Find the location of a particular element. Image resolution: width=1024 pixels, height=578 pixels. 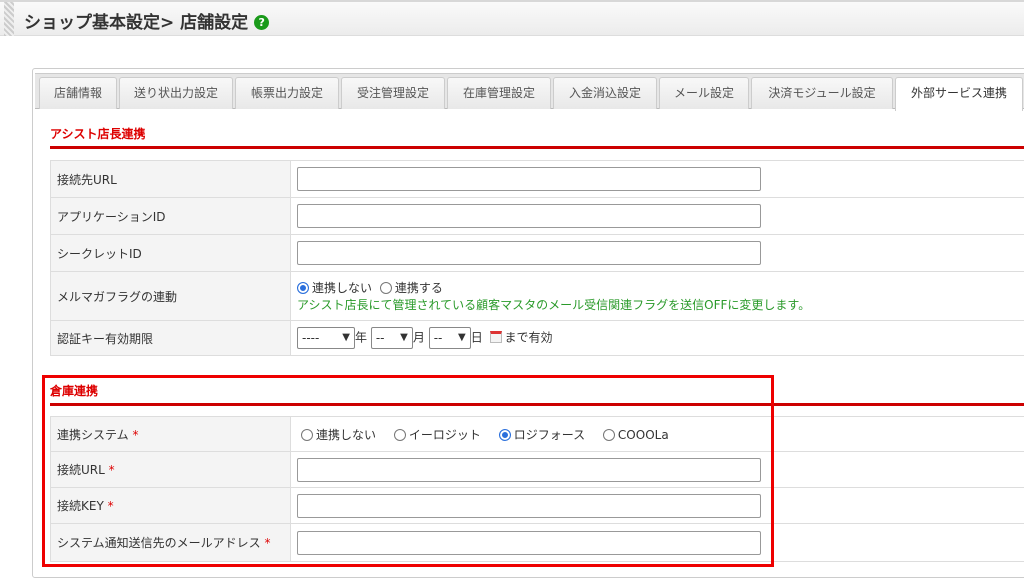

system-elogit-radio is located at coordinates (399, 434).